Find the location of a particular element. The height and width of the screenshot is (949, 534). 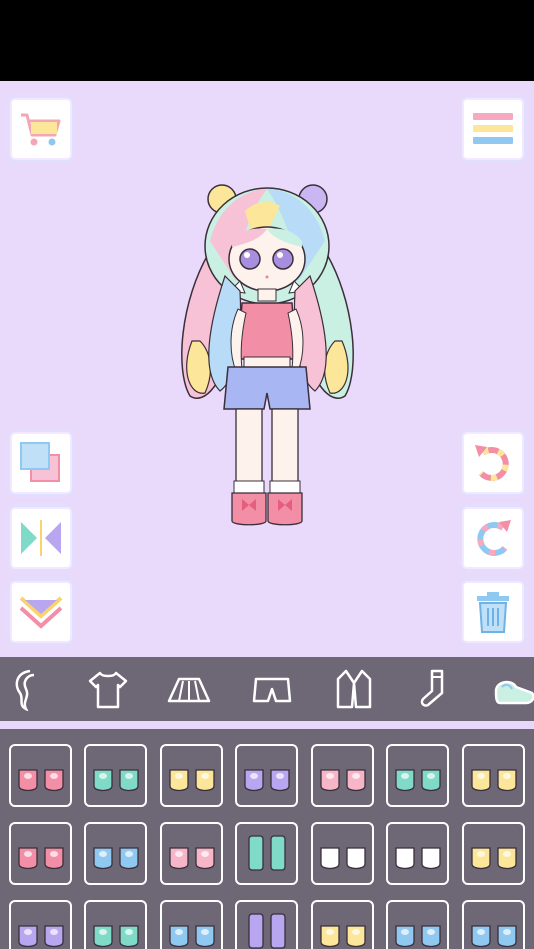

redo-button is located at coordinates (493, 538).